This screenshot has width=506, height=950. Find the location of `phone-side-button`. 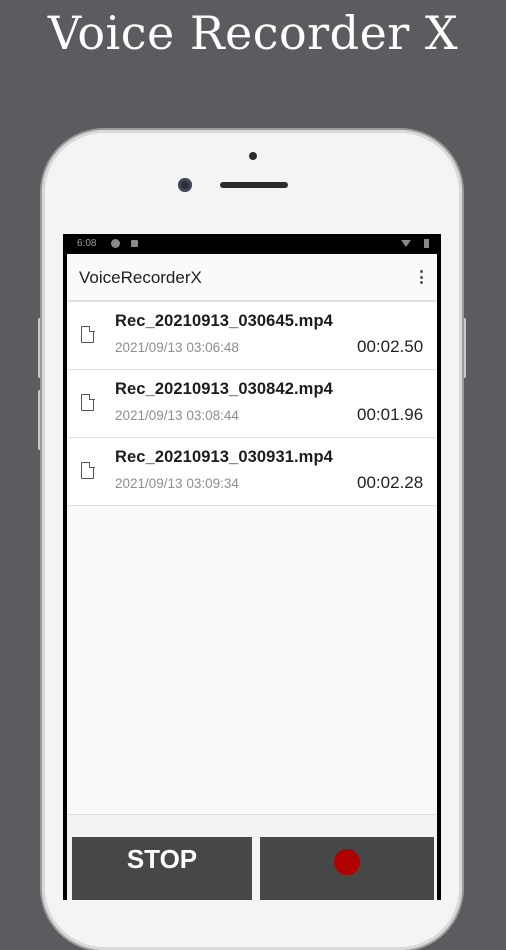

phone-side-button is located at coordinates (464, 348).